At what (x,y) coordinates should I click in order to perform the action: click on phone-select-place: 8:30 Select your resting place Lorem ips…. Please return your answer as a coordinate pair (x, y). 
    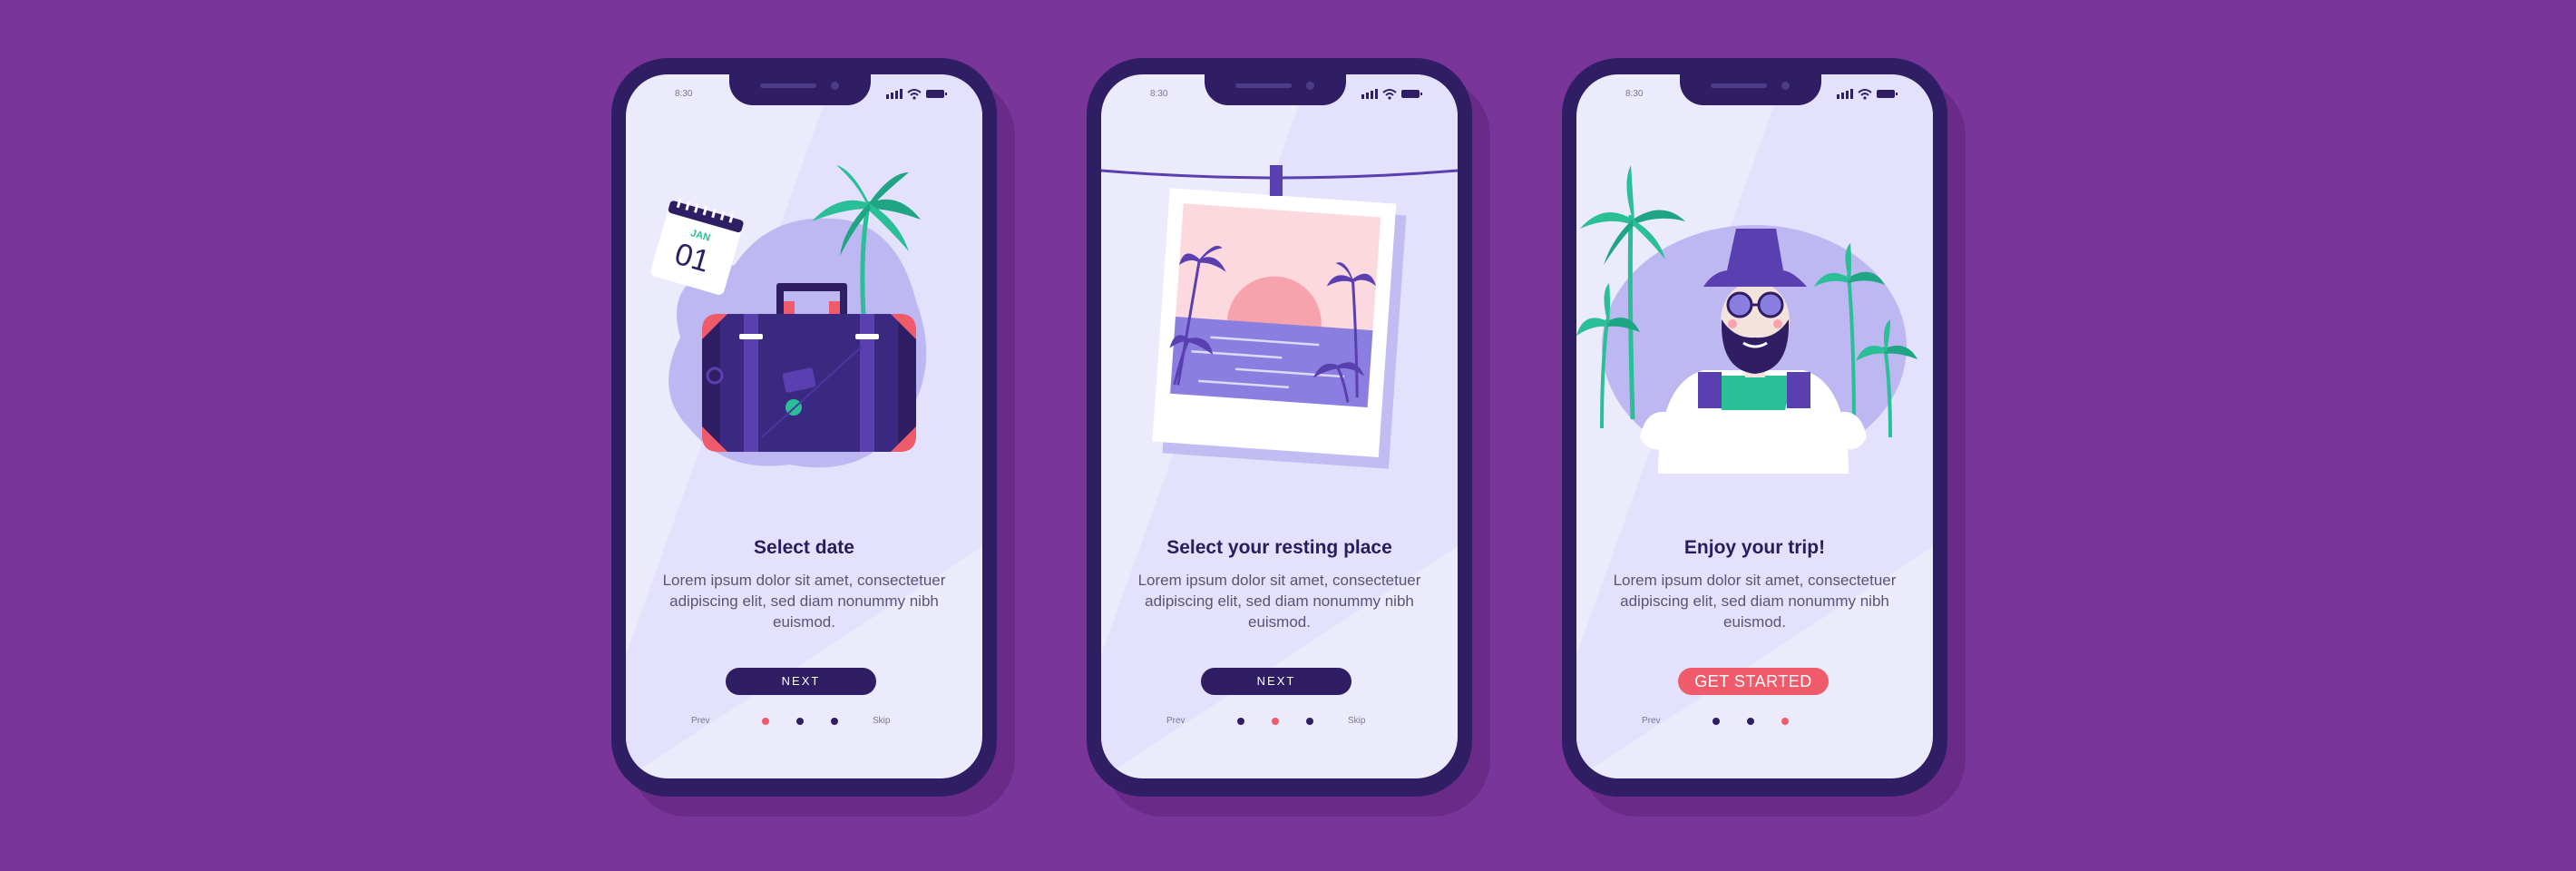
    Looking at the image, I should click on (1288, 437).